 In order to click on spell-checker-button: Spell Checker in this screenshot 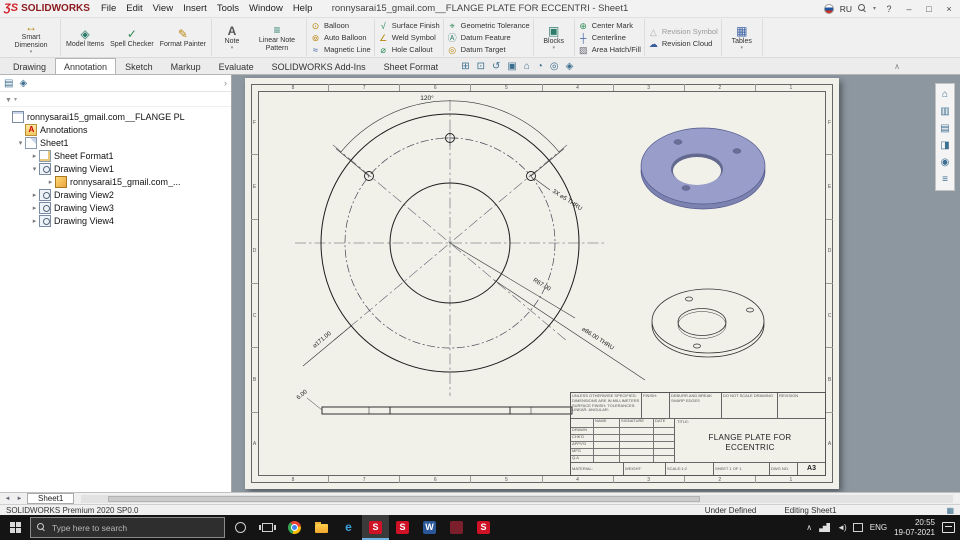, I will do `click(132, 38)`.